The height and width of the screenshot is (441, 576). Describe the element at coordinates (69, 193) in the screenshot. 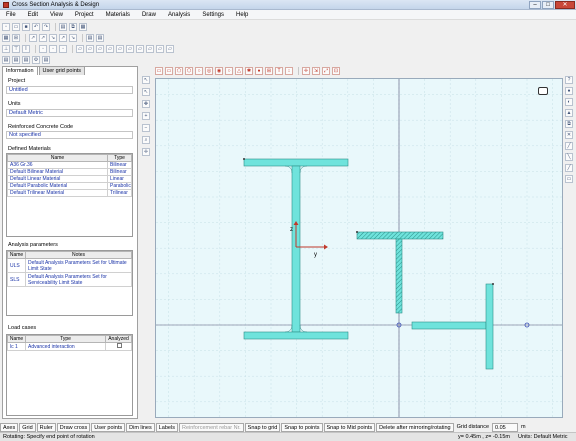

I see `table-row: Default Trilinear Material Trilinear` at that location.